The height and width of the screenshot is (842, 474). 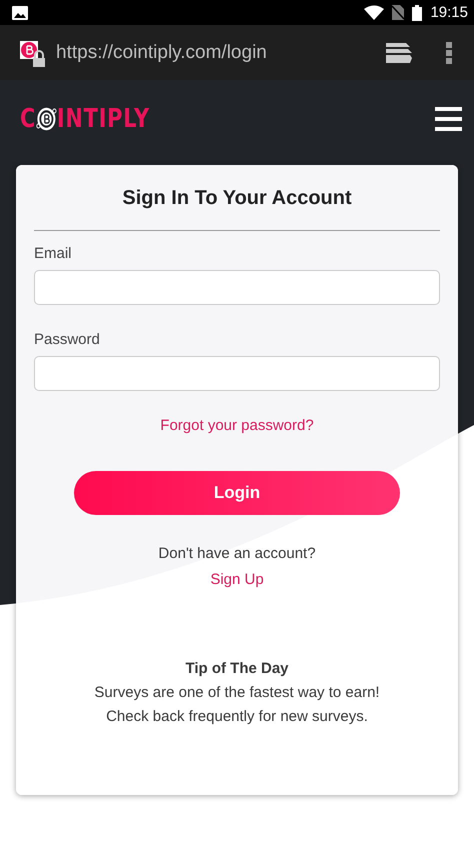 What do you see at coordinates (46, 119) in the screenshot?
I see `bitcoin-coin-icon` at bounding box center [46, 119].